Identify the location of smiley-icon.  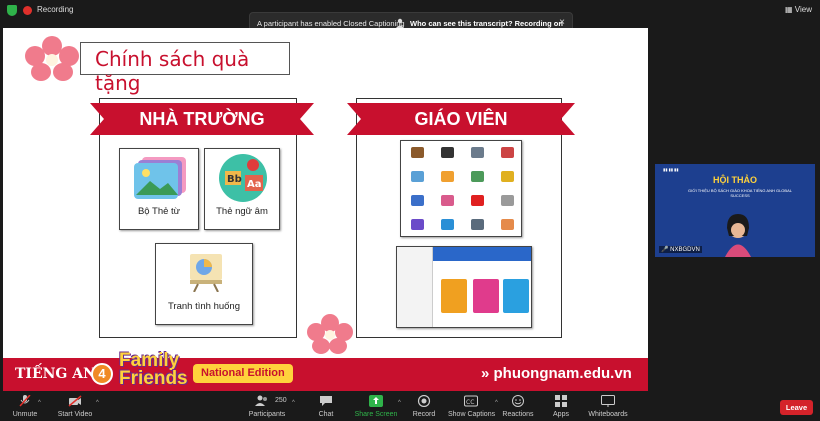
(518, 401).